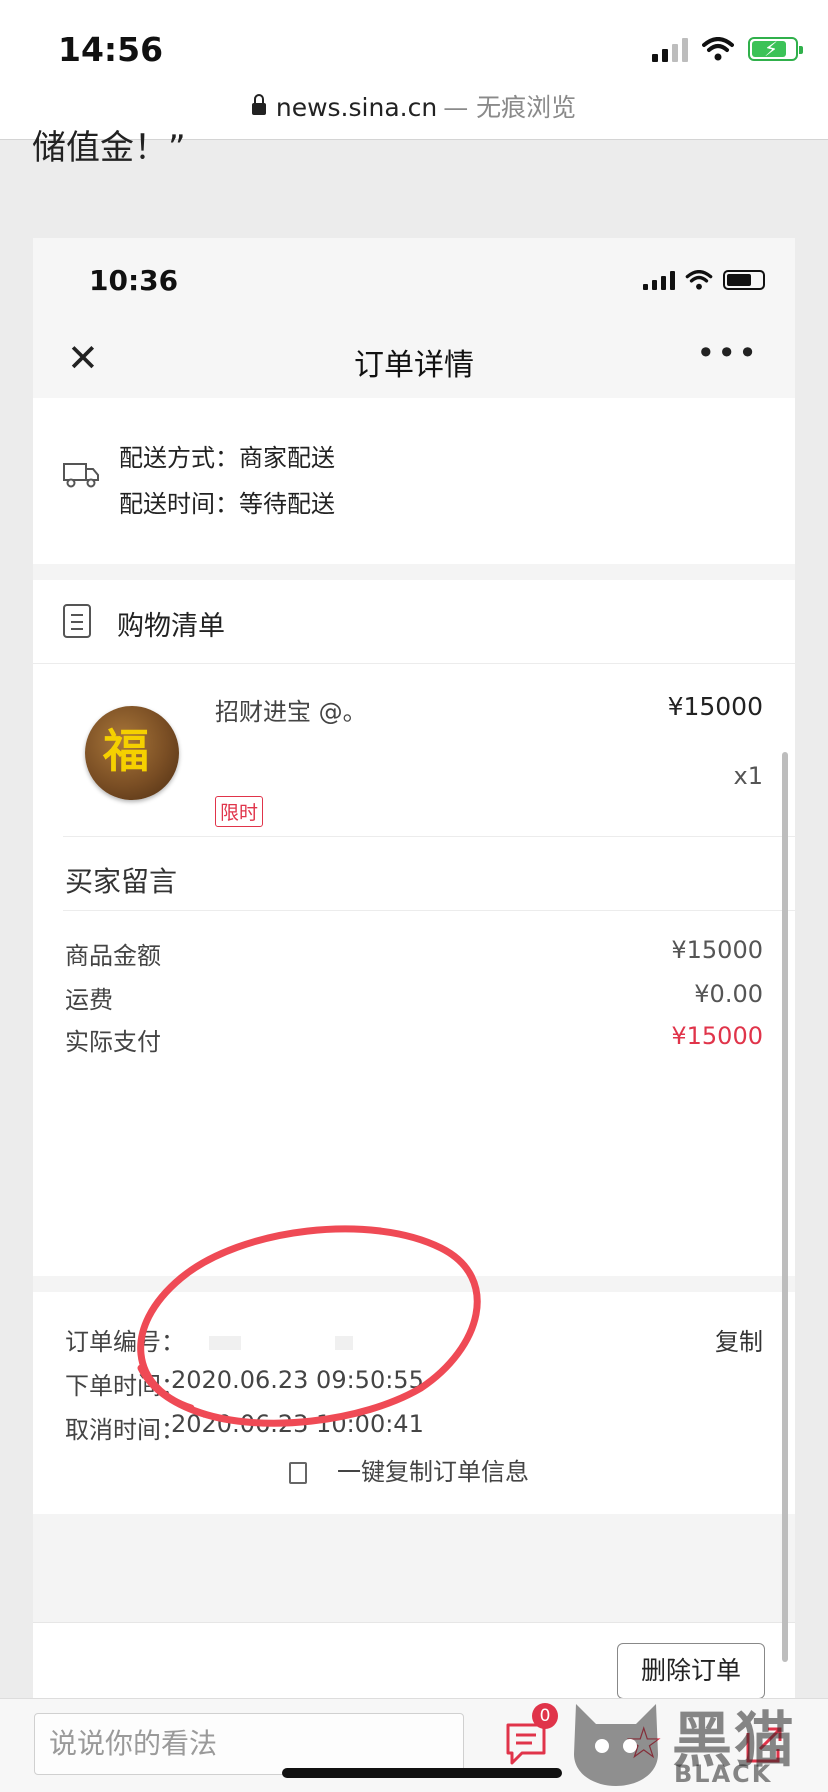 This screenshot has width=828, height=1792. Describe the element at coordinates (739, 1339) in the screenshot. I see `copy-order-number-button: 复制` at that location.